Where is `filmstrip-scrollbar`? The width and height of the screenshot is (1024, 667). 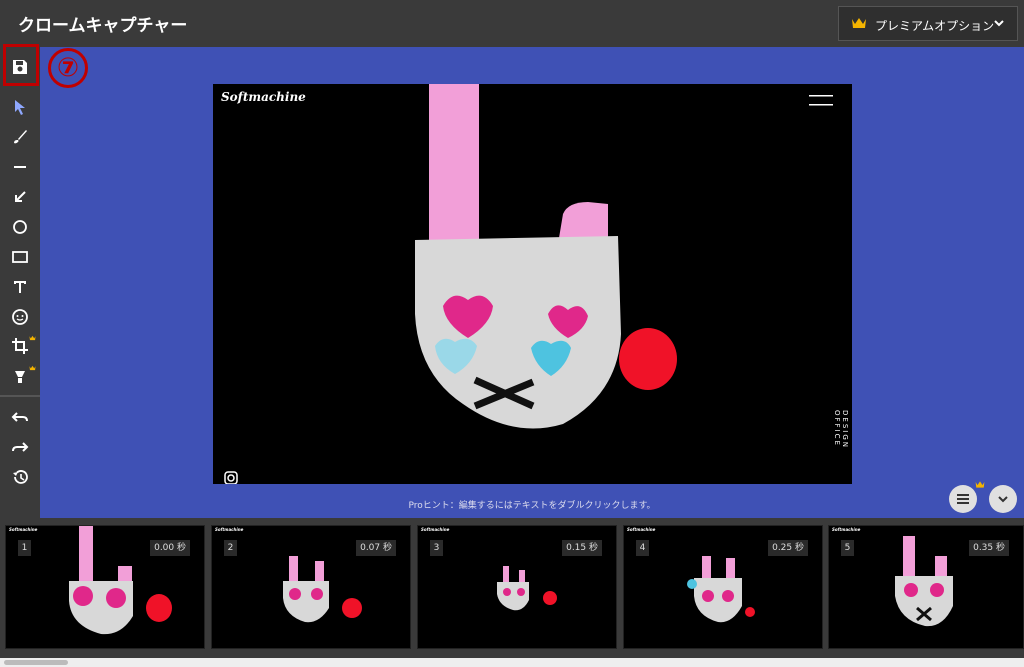
filmstrip-scrollbar is located at coordinates (512, 662).